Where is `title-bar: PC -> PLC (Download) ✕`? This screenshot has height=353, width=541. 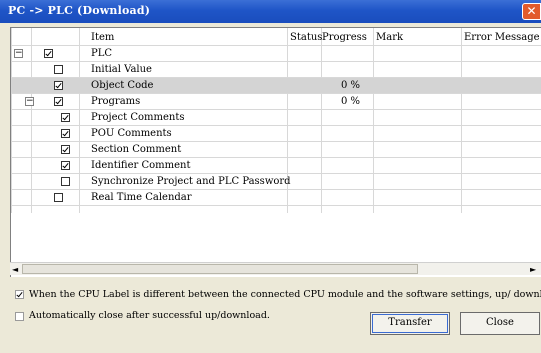
title-bar: PC -> PLC (Download) ✕ is located at coordinates (270, 11).